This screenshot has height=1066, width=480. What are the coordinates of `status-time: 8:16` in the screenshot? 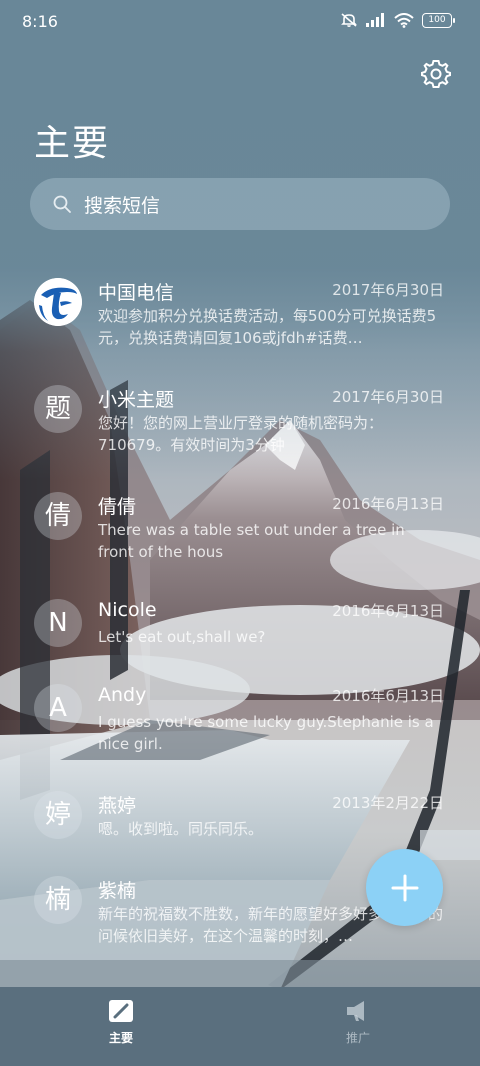 It's located at (40, 21).